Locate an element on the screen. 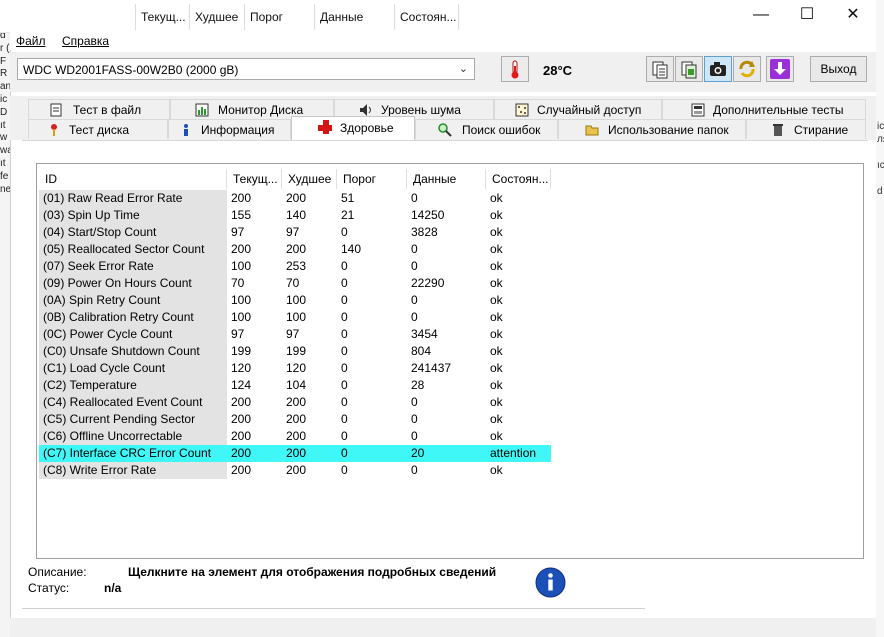  bg-left-fragment: w is located at coordinates (4, 138).